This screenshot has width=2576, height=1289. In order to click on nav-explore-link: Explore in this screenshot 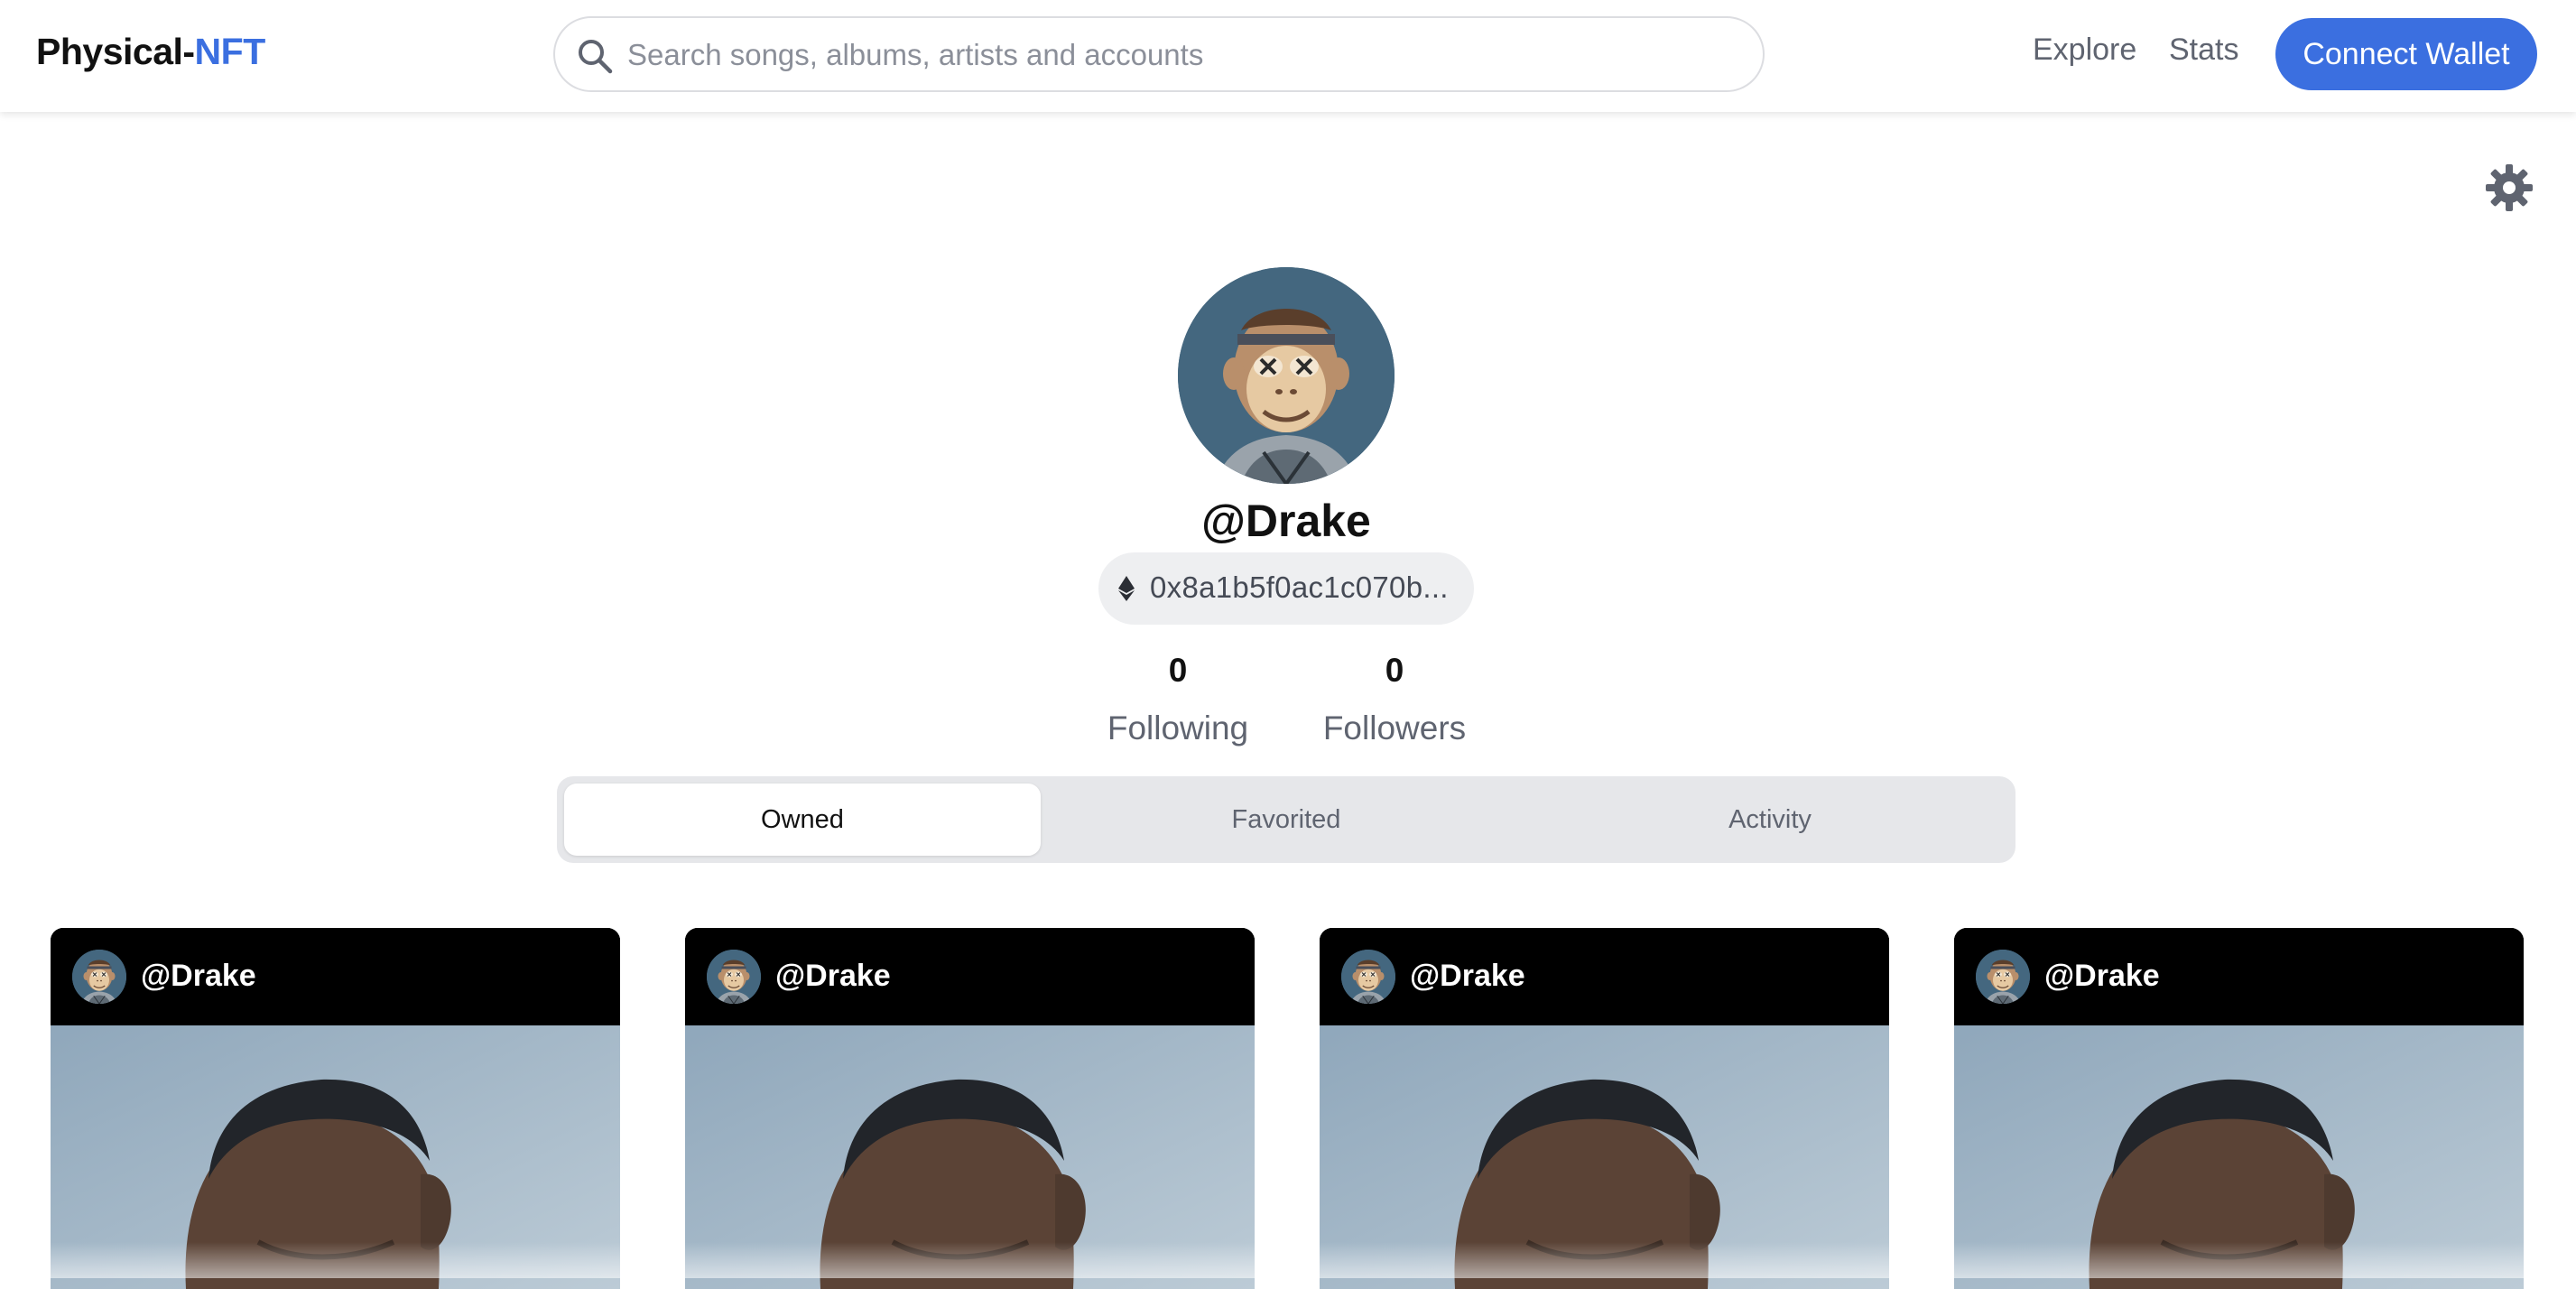, I will do `click(2084, 50)`.